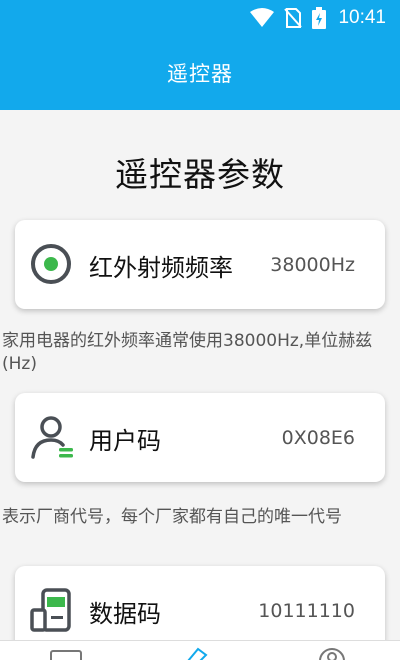  What do you see at coordinates (312, 265) in the screenshot?
I see `card-value: 38000Hz` at bounding box center [312, 265].